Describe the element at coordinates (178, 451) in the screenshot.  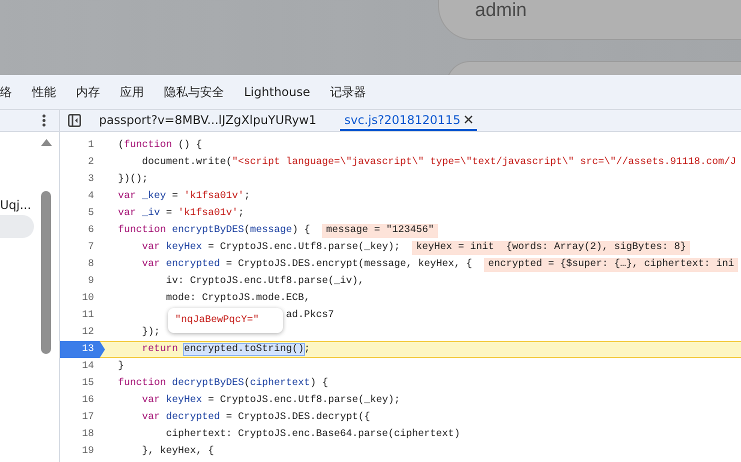
I see `code-line: }, keyHex, {` at that location.